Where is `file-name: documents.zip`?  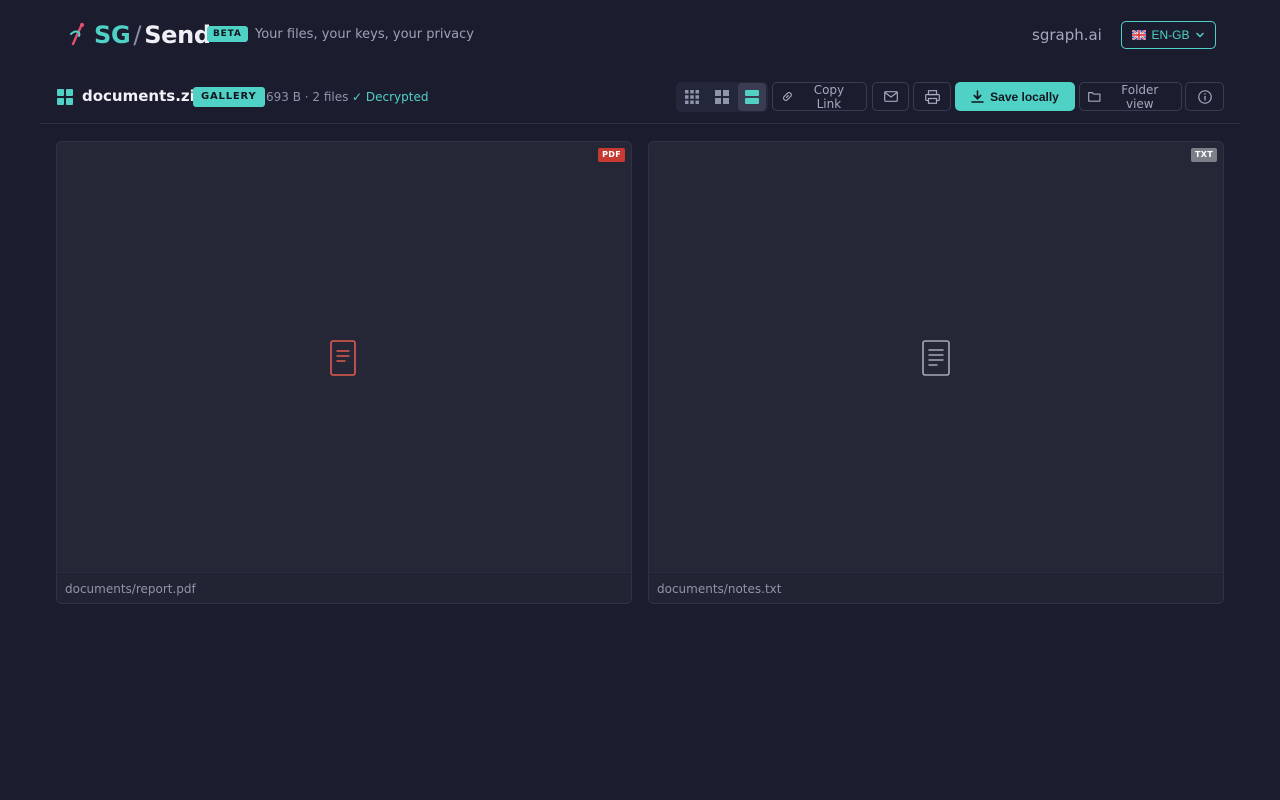
file-name: documents.zip is located at coordinates (144, 96).